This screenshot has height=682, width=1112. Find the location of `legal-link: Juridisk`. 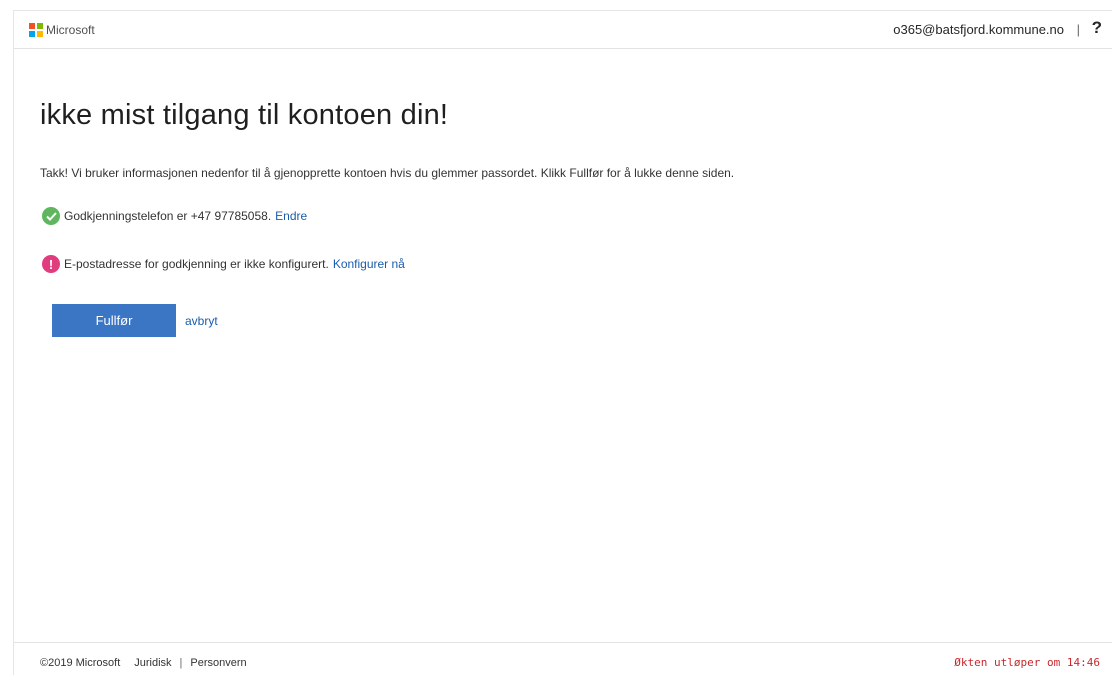

legal-link: Juridisk is located at coordinates (152, 663).